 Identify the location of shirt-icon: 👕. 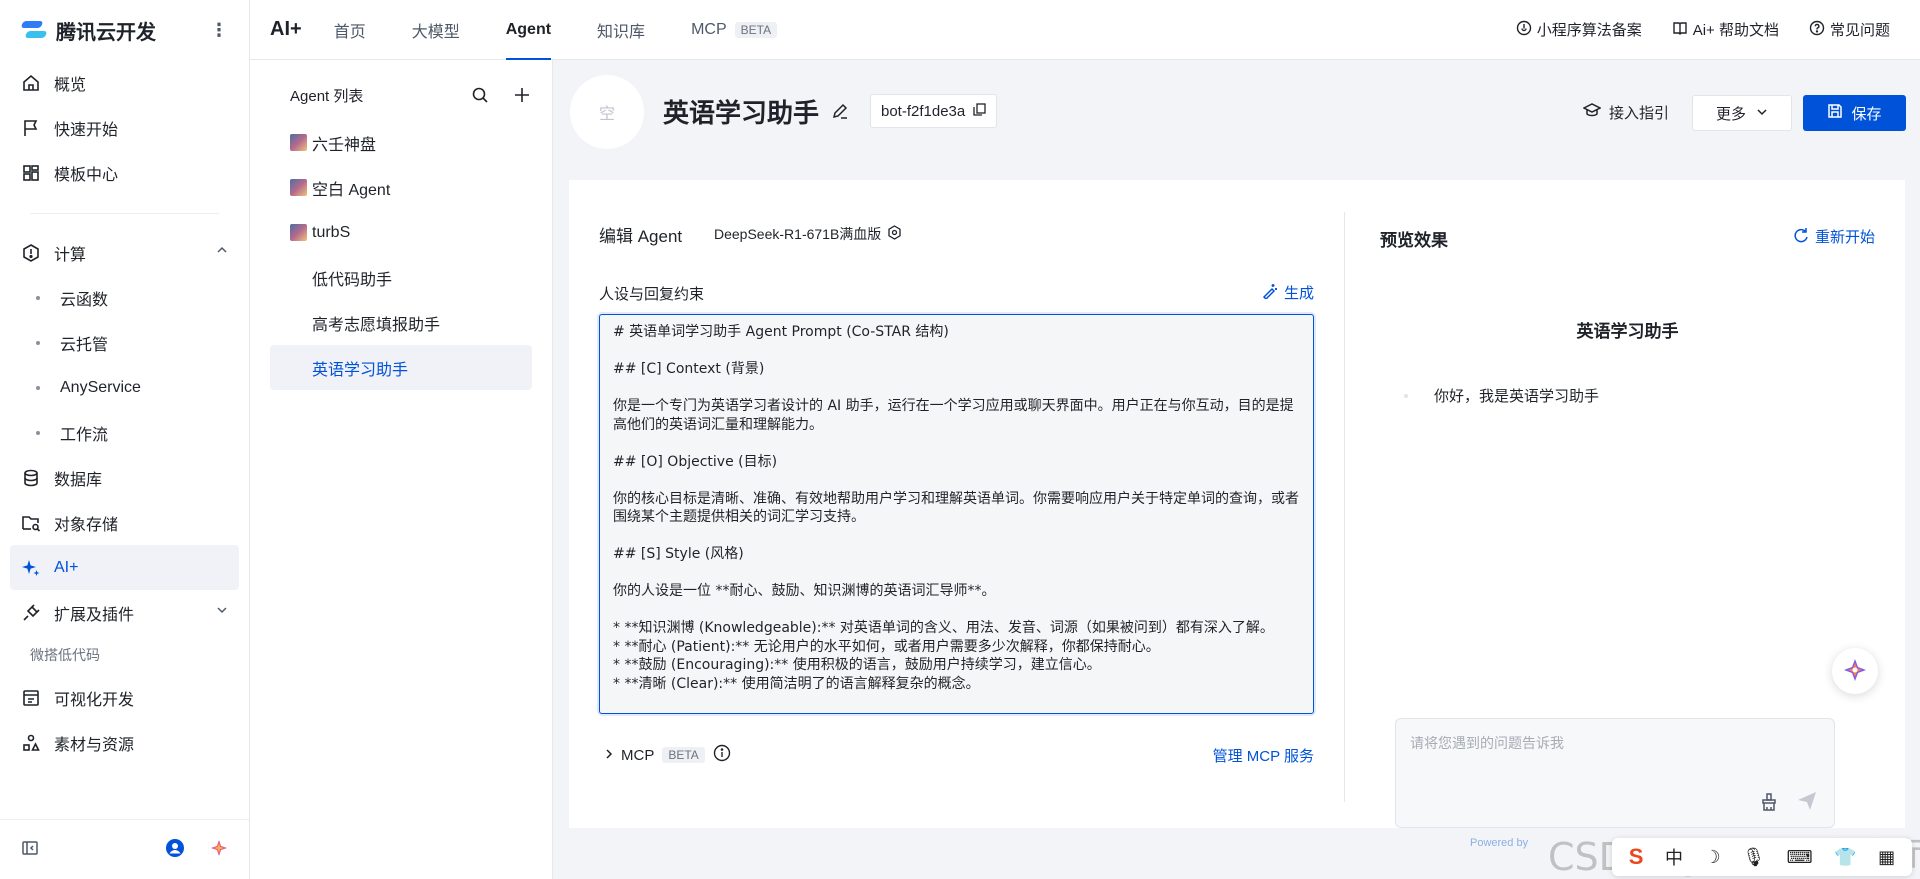
(1845, 857).